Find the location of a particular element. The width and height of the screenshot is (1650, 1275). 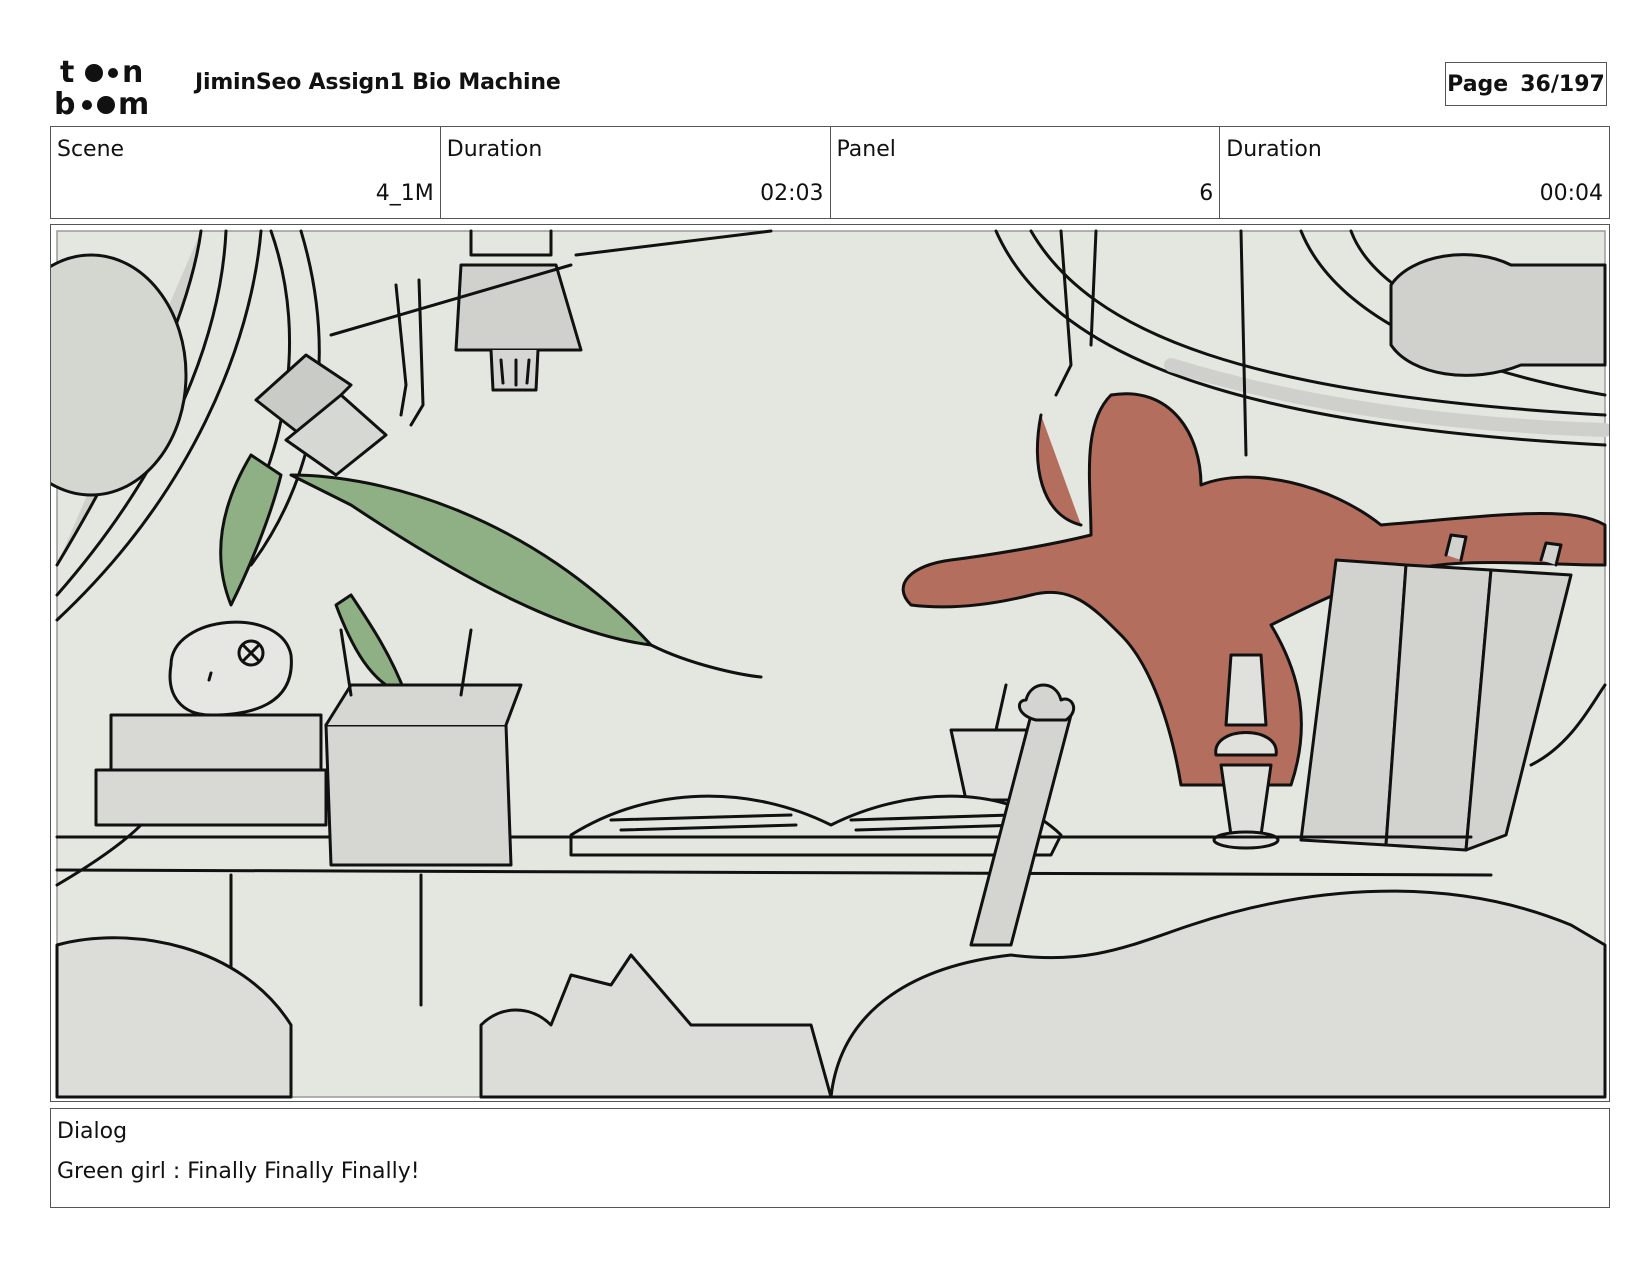

panel-cell: Panel 6 is located at coordinates (1026, 172).